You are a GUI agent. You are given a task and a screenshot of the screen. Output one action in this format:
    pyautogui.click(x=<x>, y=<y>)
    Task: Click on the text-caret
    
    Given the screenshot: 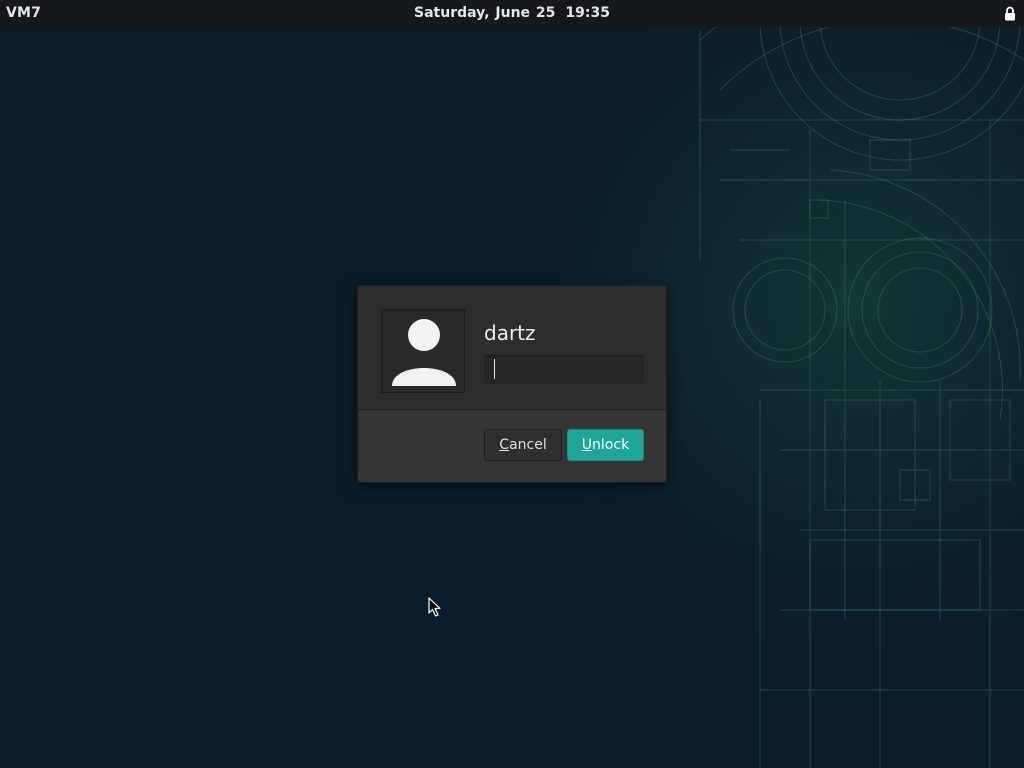 What is the action you would take?
    pyautogui.click(x=494, y=369)
    